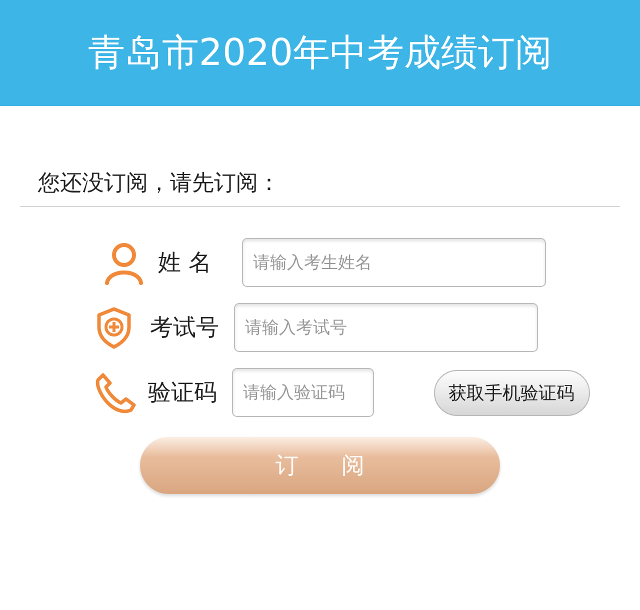  Describe the element at coordinates (115, 393) in the screenshot. I see `phone-icon` at that location.